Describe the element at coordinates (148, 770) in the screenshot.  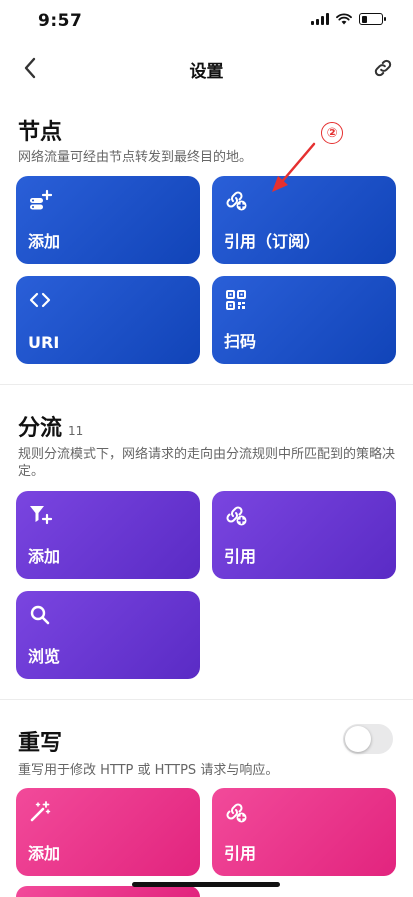
I see `rewrite-section-description: 重写用于修改 HTTP 或 HTTPS 请求与响应。` at that location.